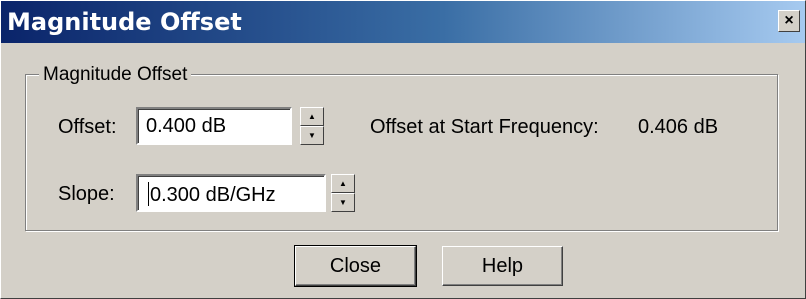 Image resolution: width=806 pixels, height=299 pixels. I want to click on offset-spinner: ▲ ▼, so click(312, 126).